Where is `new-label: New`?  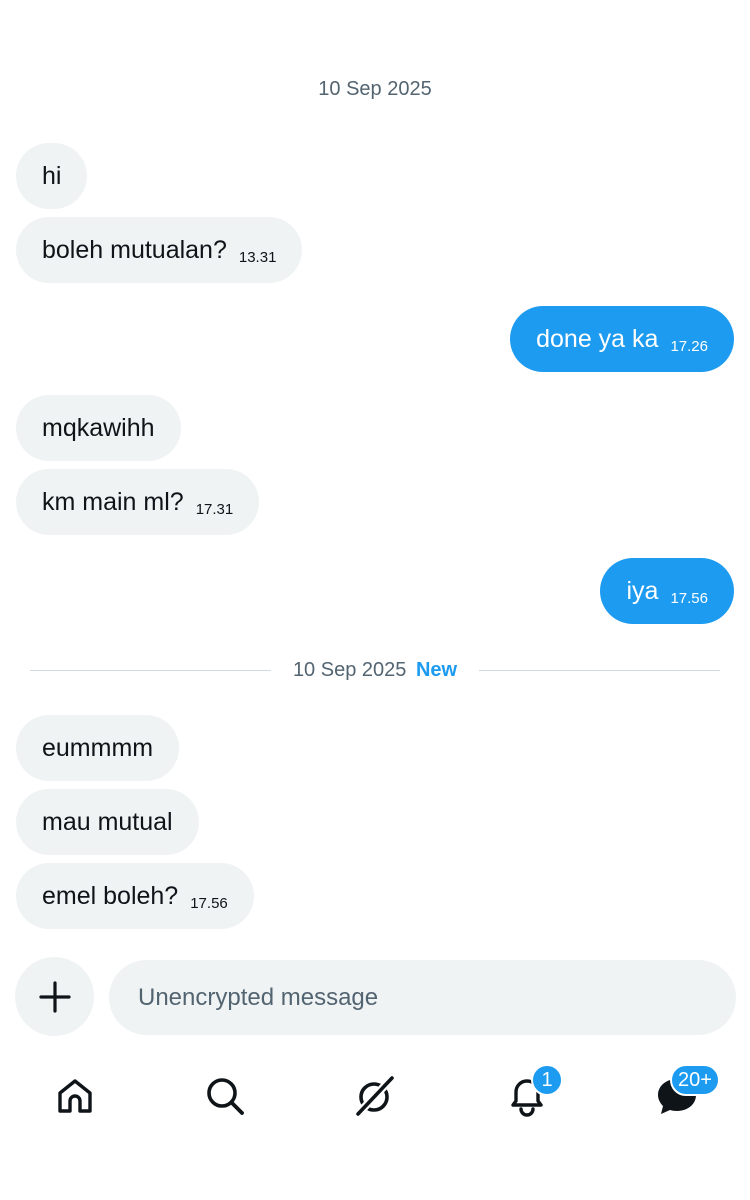
new-label: New is located at coordinates (436, 669).